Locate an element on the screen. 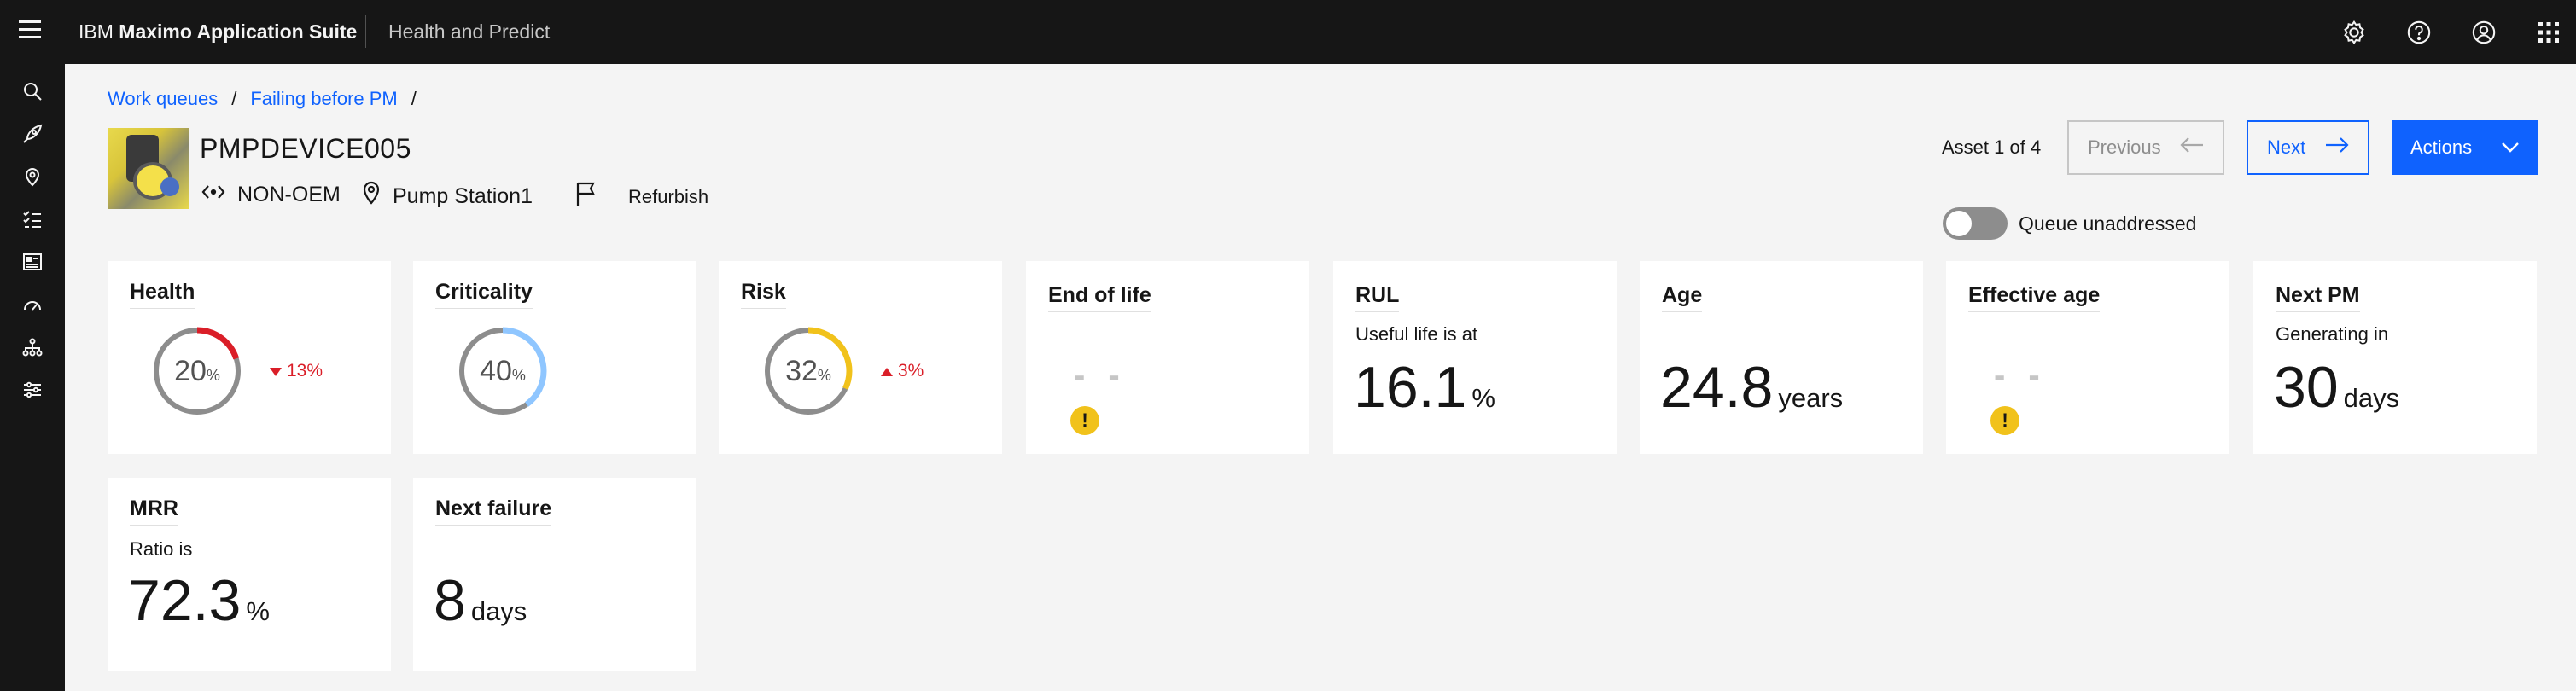  dashboard-icon is located at coordinates (32, 262).